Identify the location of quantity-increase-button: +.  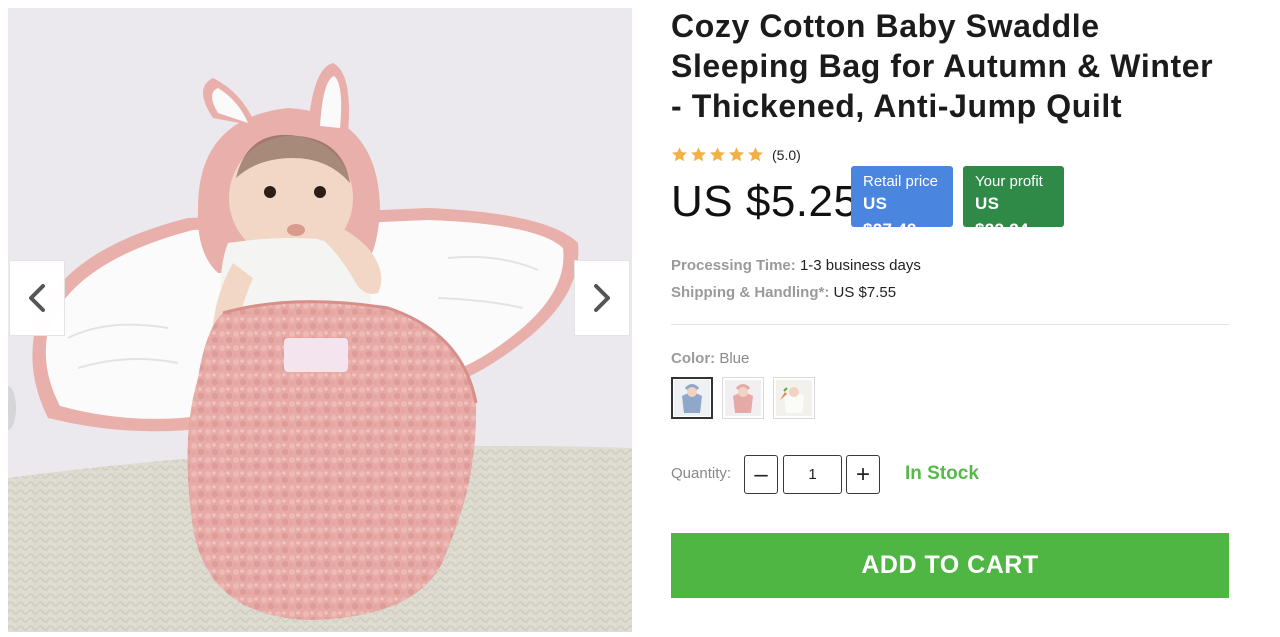
(863, 474).